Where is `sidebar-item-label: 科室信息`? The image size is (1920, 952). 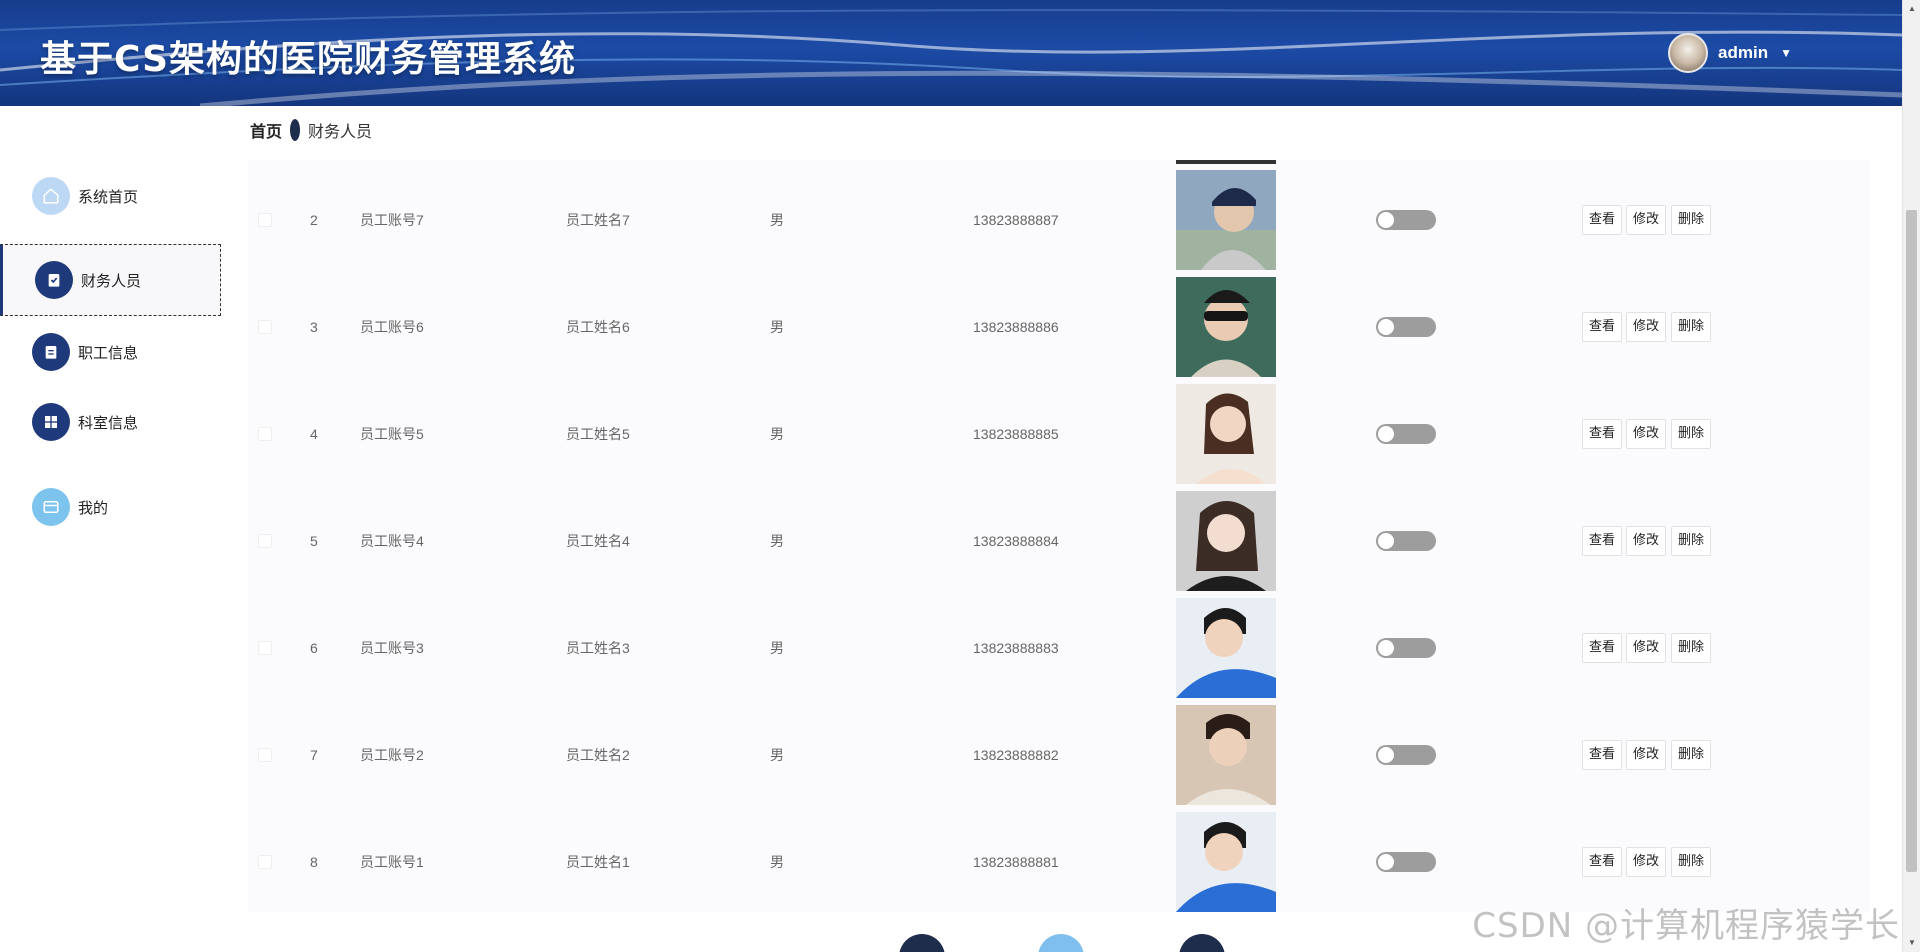 sidebar-item-label: 科室信息 is located at coordinates (108, 423).